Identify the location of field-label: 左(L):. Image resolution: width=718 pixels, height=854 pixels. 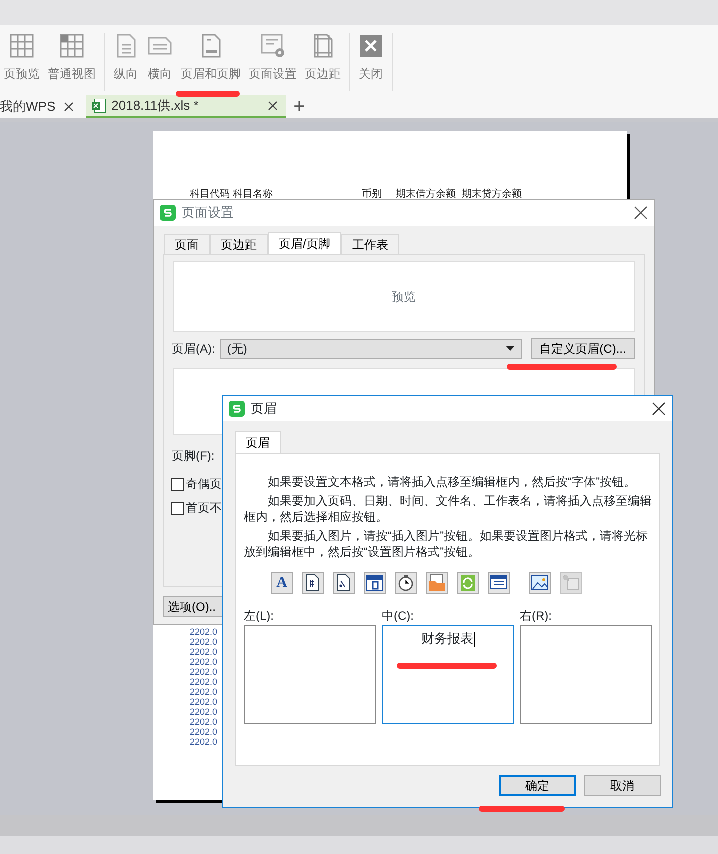
(259, 616).